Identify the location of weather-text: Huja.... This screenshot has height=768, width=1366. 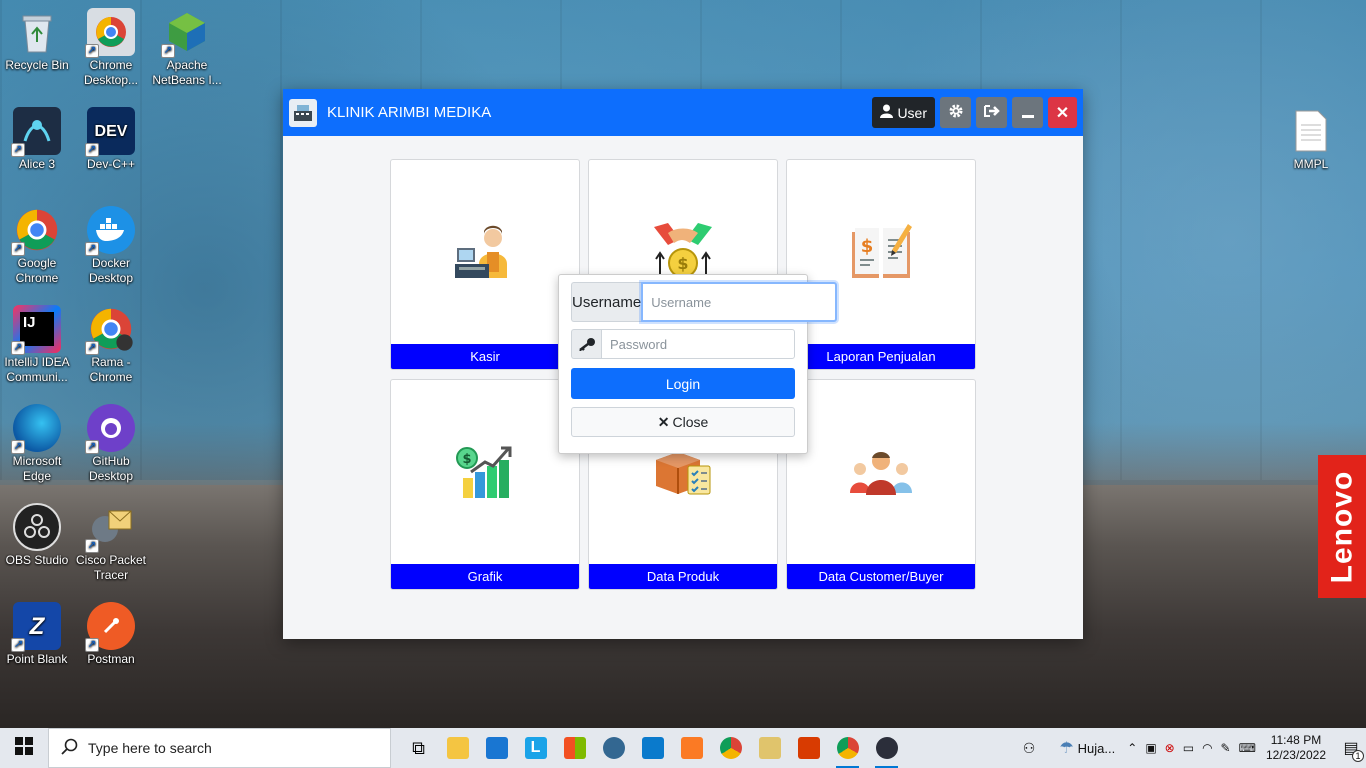
(1097, 748).